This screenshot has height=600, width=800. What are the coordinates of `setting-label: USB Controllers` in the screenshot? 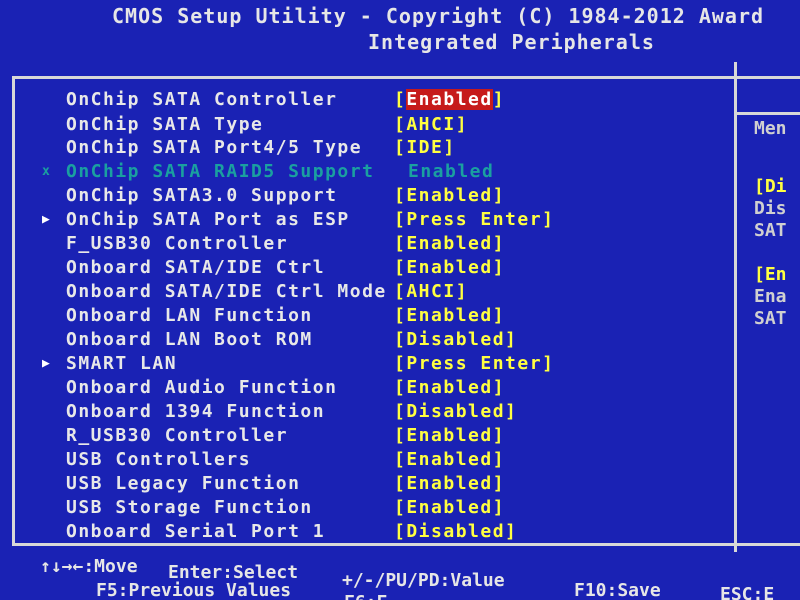 It's located at (159, 459).